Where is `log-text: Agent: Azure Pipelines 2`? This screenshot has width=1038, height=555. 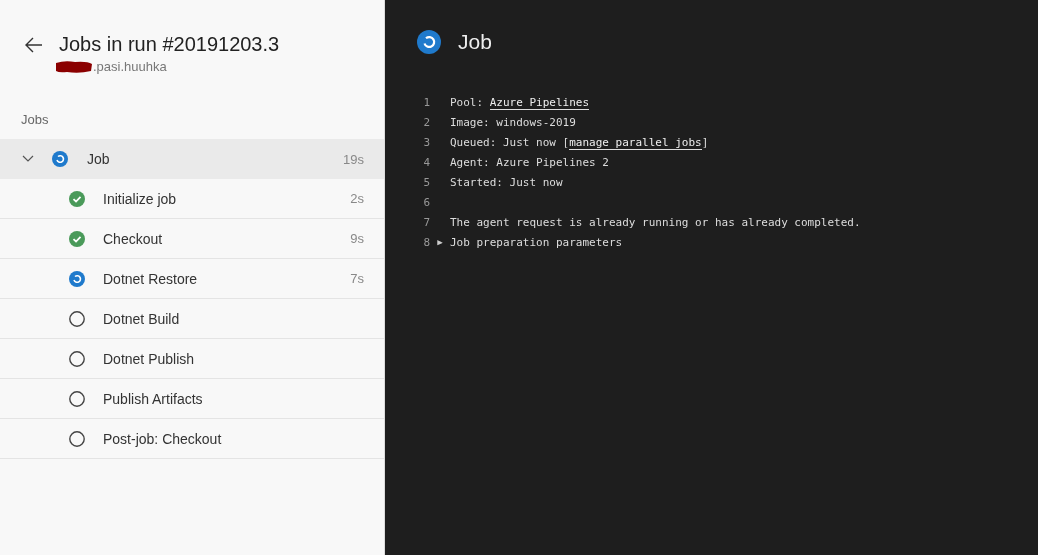
log-text: Agent: Azure Pipelines 2 is located at coordinates (529, 162).